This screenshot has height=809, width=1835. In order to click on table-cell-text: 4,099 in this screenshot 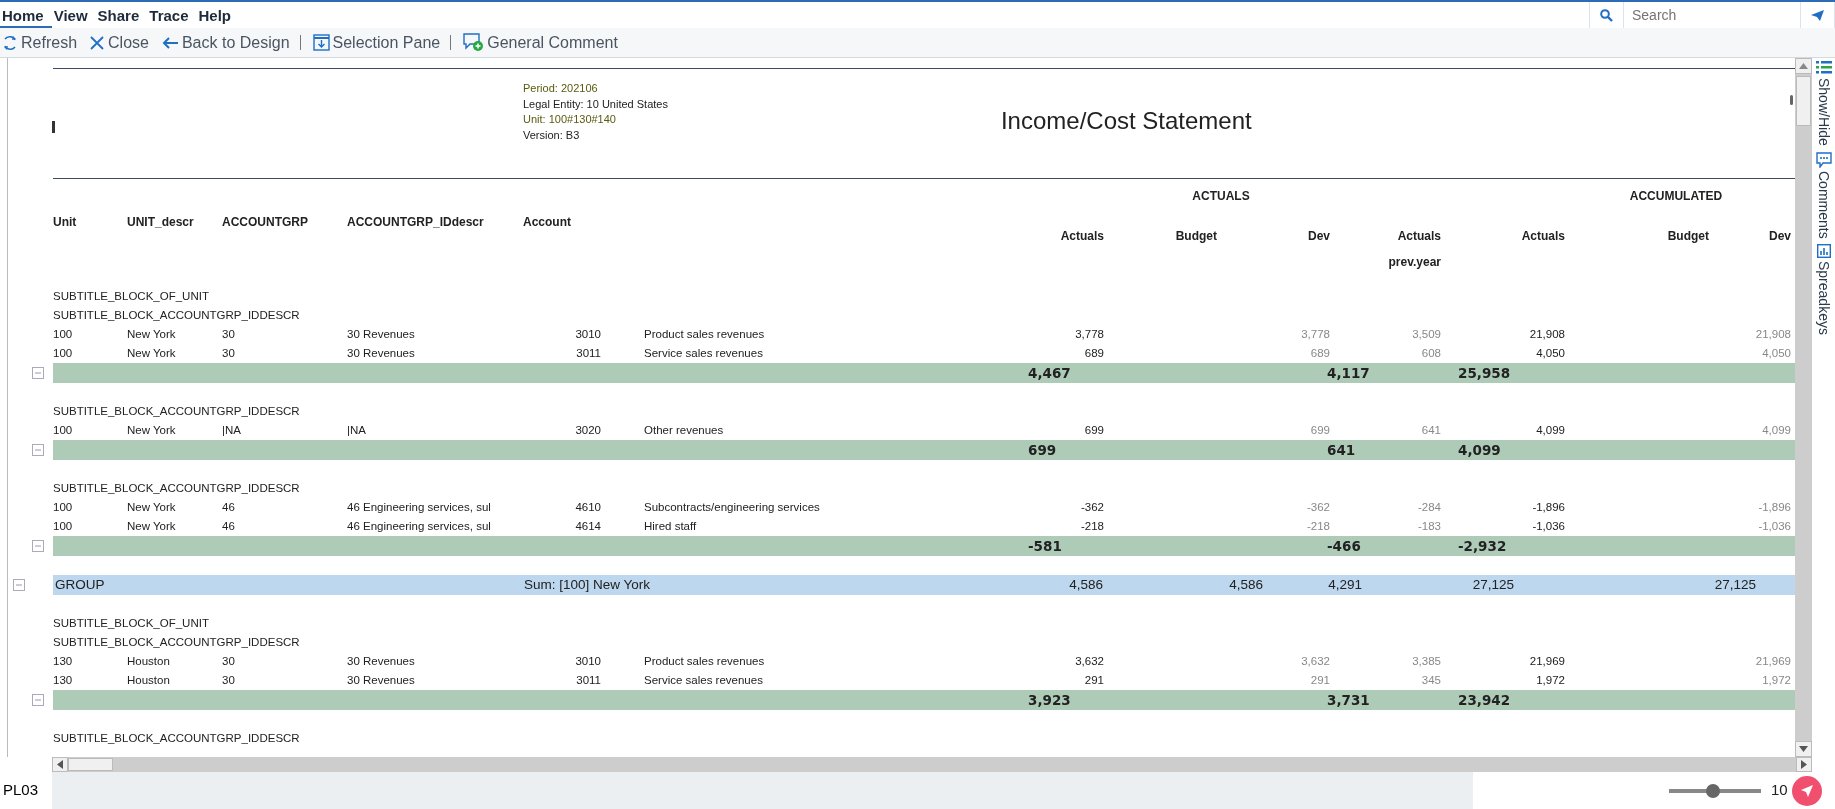, I will do `click(1550, 430)`.